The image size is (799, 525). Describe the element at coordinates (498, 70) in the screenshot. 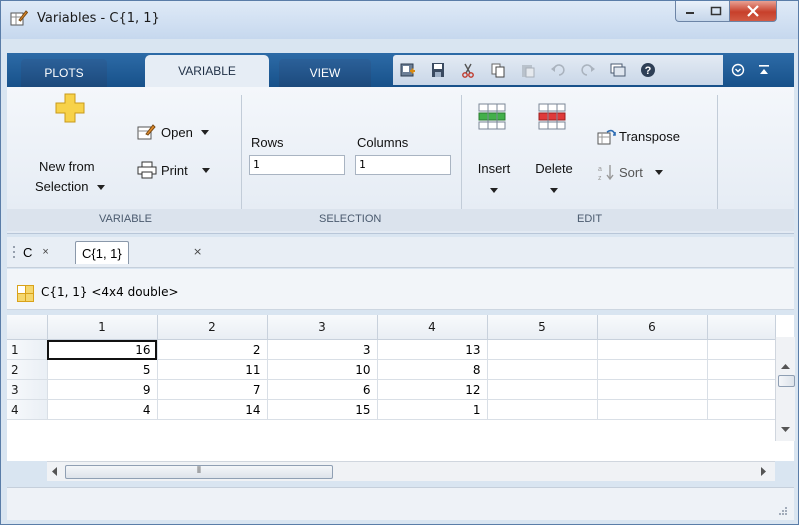

I see `copy-icon` at that location.